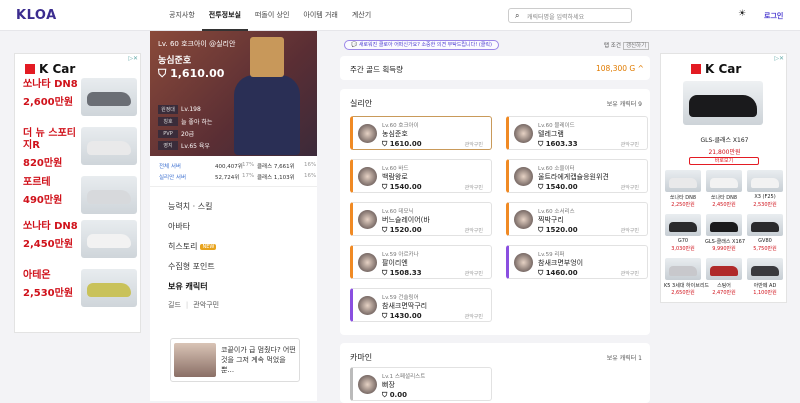 This screenshot has height=403, width=800. What do you see at coordinates (78, 101) in the screenshot?
I see `ad-car-item: 쏘나타 DN8 2,600만원` at bounding box center [78, 101].